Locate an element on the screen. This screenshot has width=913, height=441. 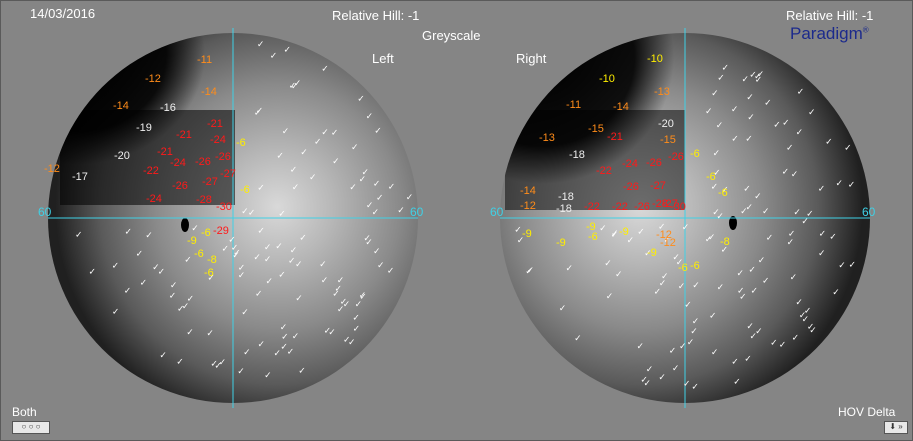
left-deviation-value: -14 is located at coordinates (209, 92).